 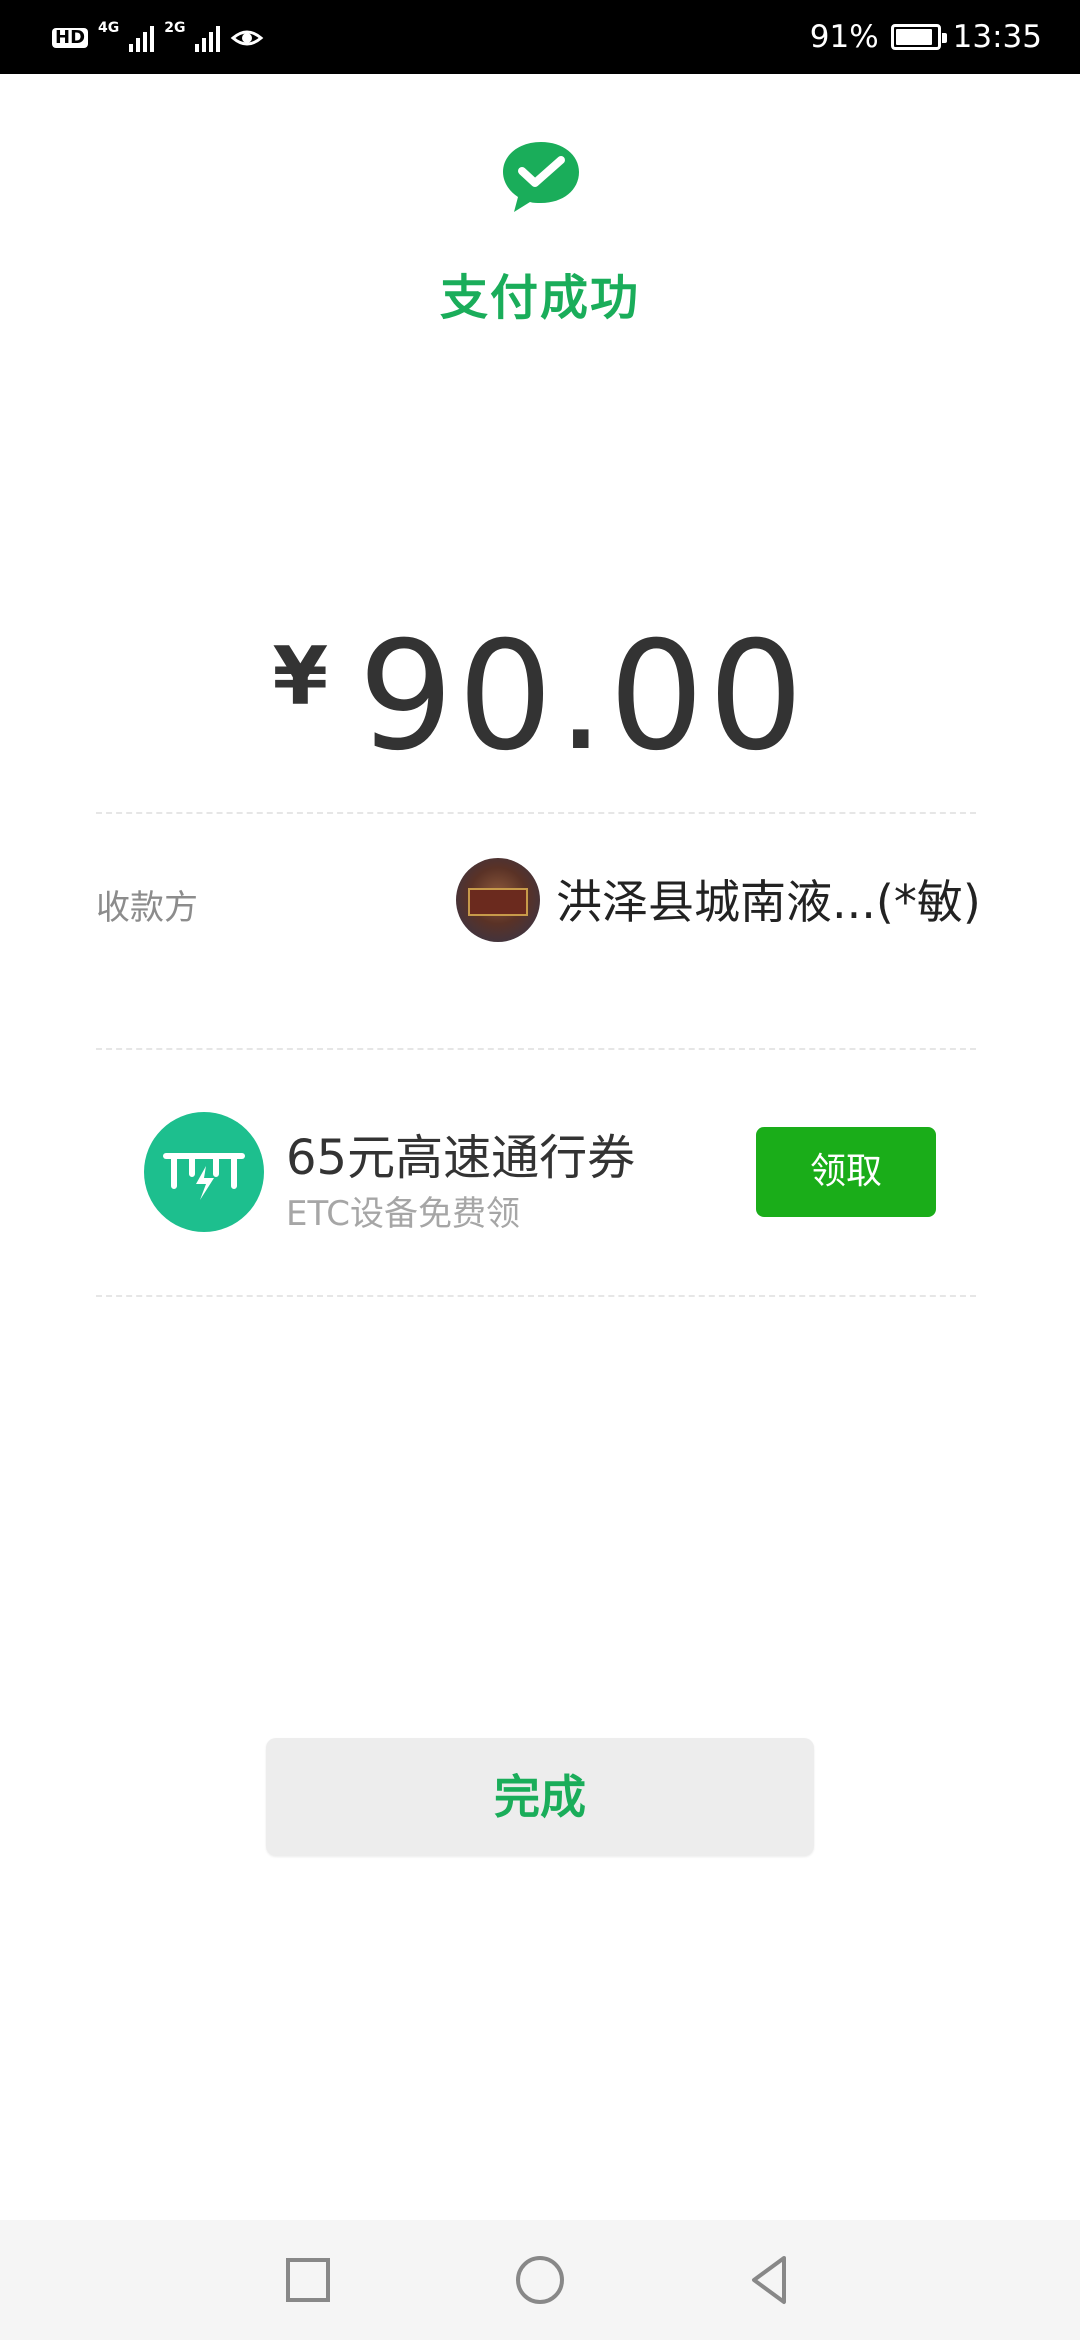 I want to click on network-type-2: 2G, so click(x=175, y=28).